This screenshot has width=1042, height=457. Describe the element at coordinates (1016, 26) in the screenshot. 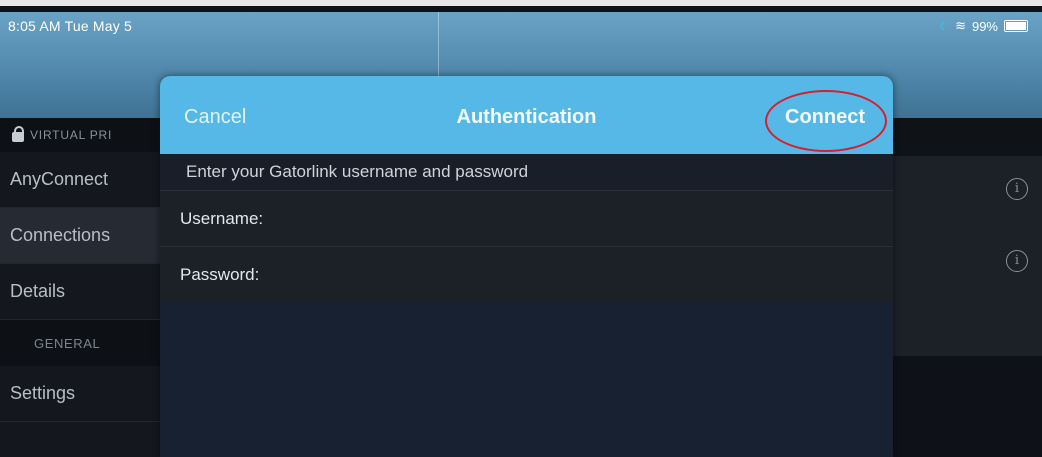

I see `battery-icon` at that location.